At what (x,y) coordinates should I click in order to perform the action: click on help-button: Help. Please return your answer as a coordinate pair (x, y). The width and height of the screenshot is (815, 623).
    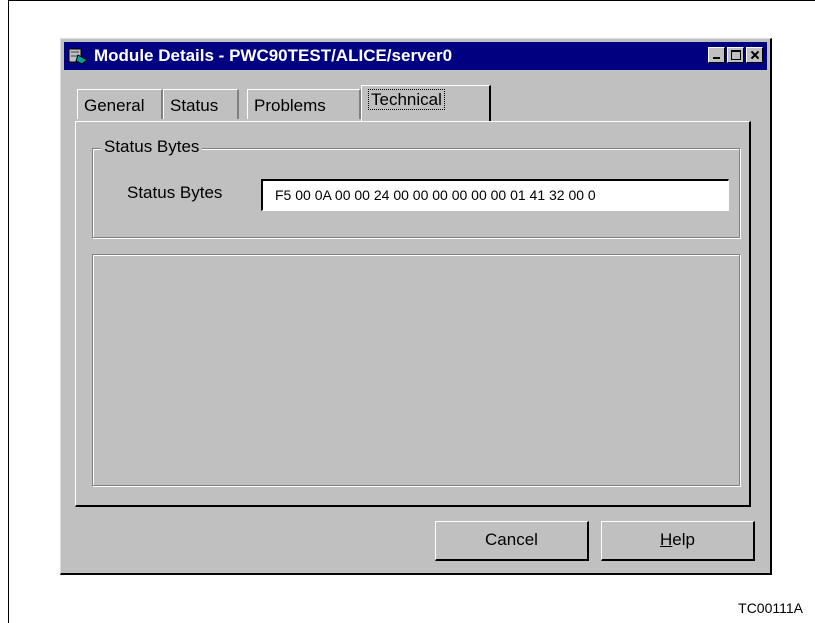
    Looking at the image, I should click on (678, 541).